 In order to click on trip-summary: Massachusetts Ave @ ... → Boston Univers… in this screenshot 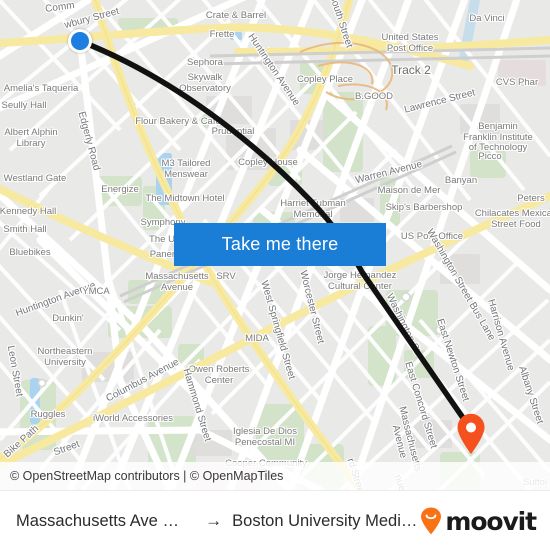, I will do `click(210, 521)`.